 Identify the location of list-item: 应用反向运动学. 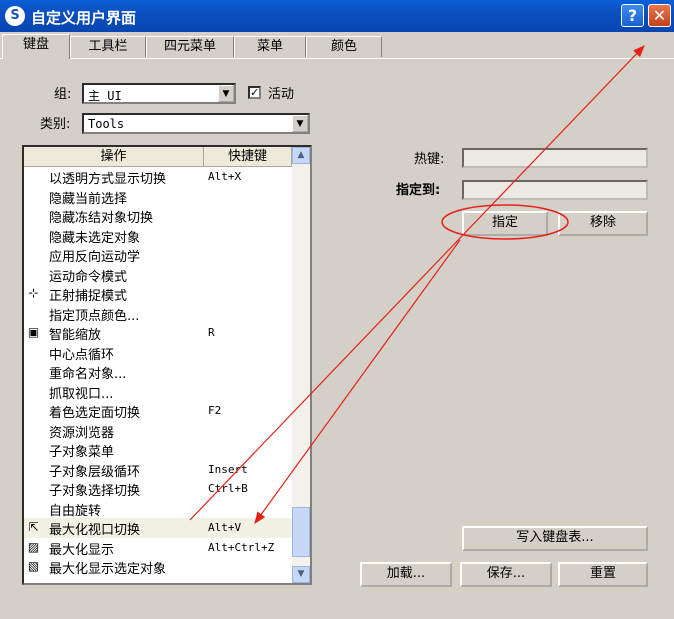
(158, 255).